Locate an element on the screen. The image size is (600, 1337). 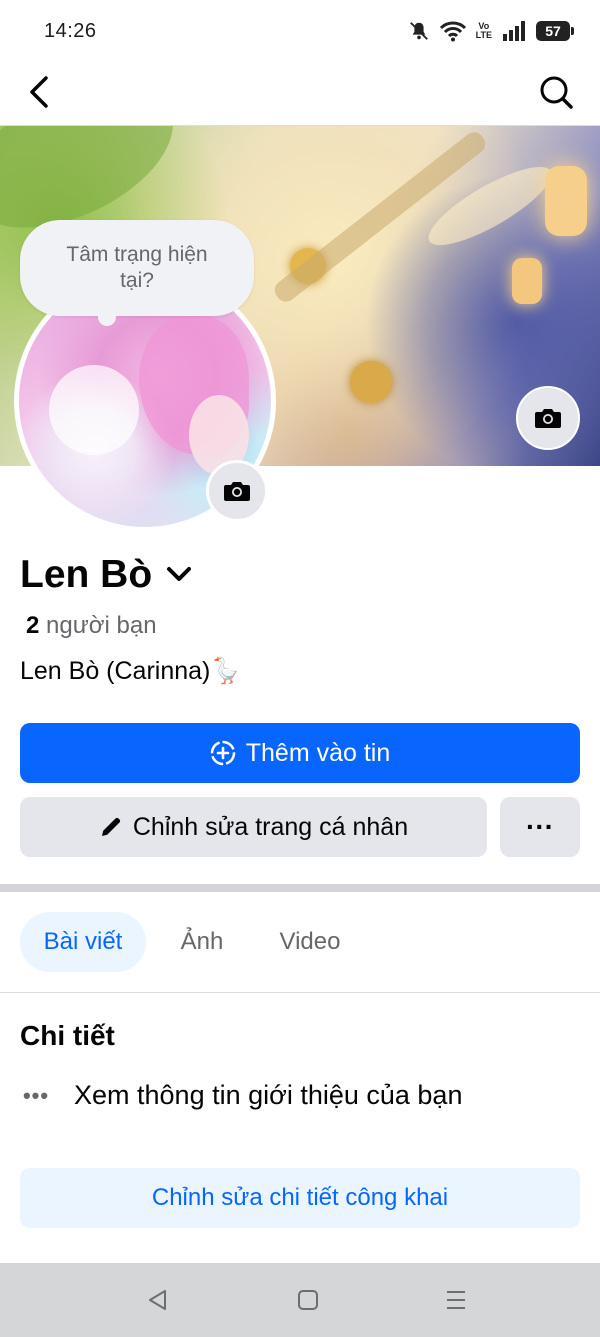
profile-name: Len Bò is located at coordinates (86, 574).